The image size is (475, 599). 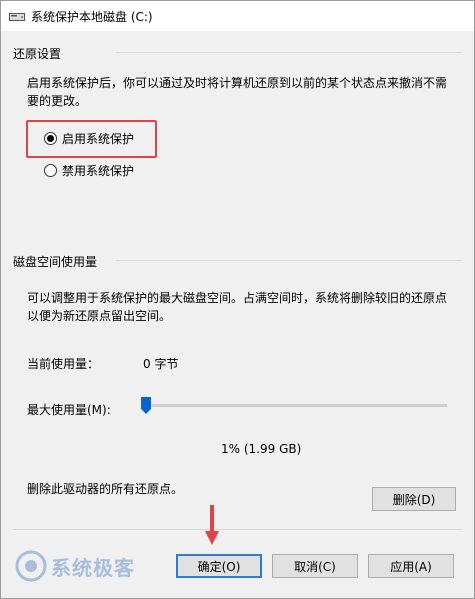 I want to click on radio-button-checked, so click(x=50, y=138).